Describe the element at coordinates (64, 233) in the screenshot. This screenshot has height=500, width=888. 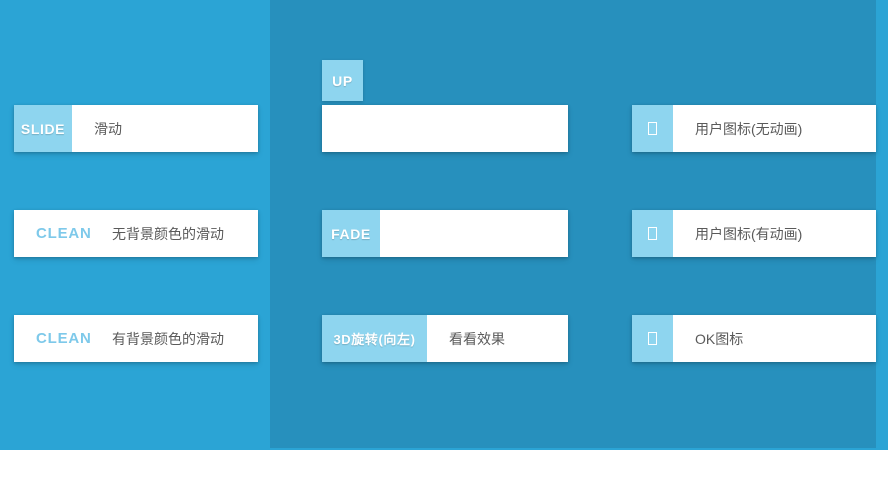
I see `clean-no-background-card-label: CLEAN` at that location.